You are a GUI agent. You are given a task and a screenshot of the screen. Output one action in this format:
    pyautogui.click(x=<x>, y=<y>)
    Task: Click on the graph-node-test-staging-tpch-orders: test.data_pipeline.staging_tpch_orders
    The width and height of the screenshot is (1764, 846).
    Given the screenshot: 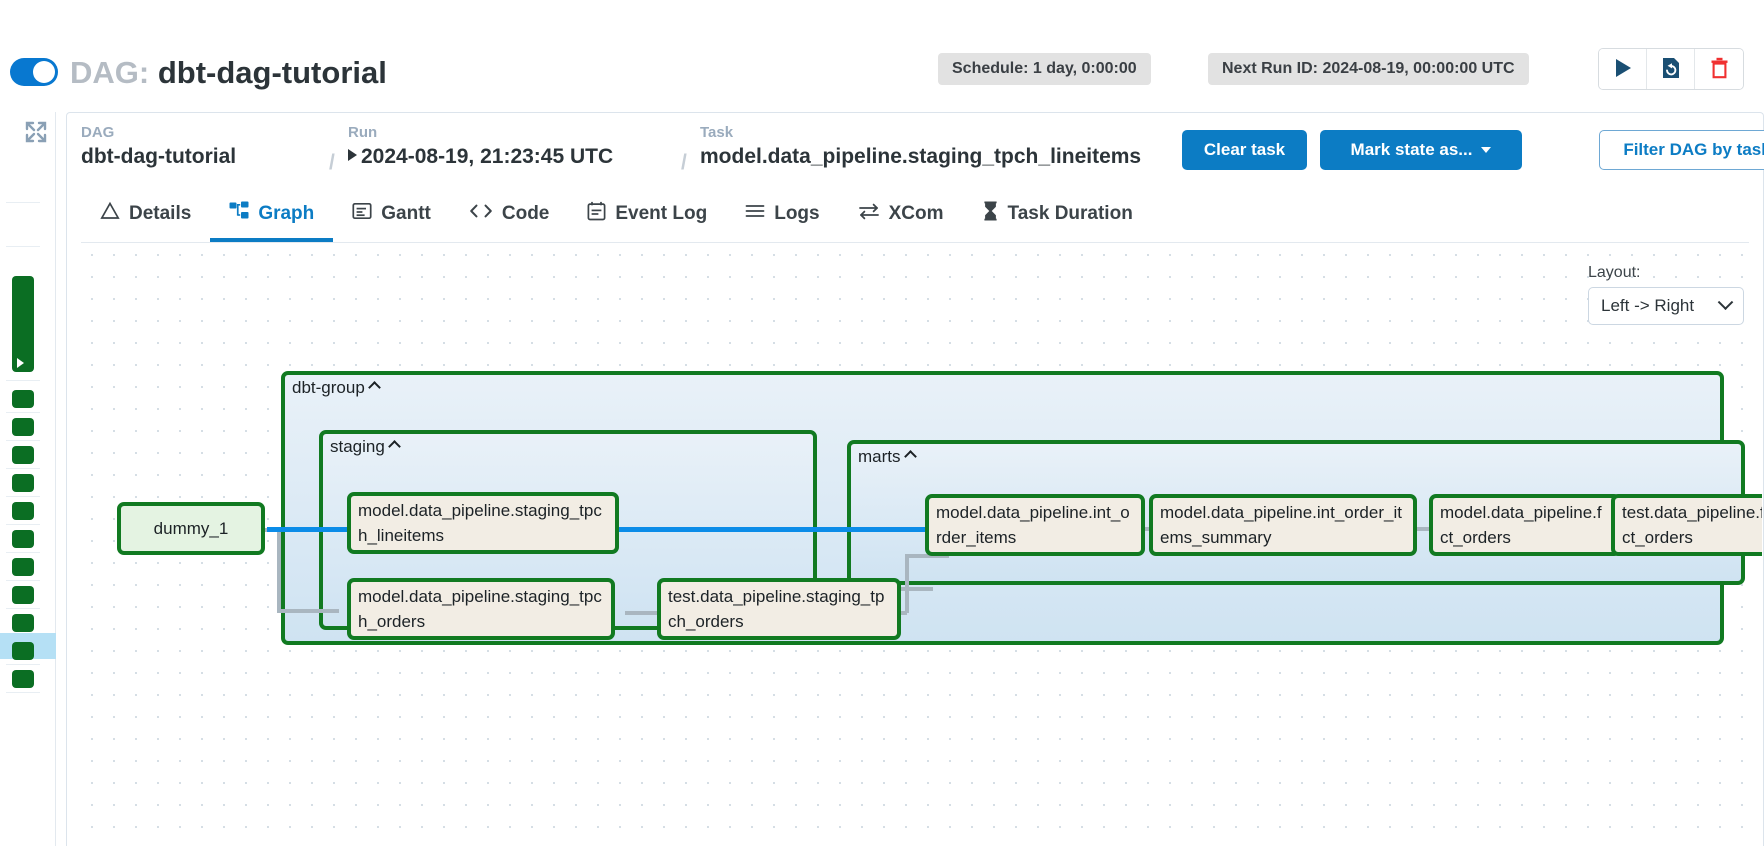 What is the action you would take?
    pyautogui.click(x=779, y=609)
    